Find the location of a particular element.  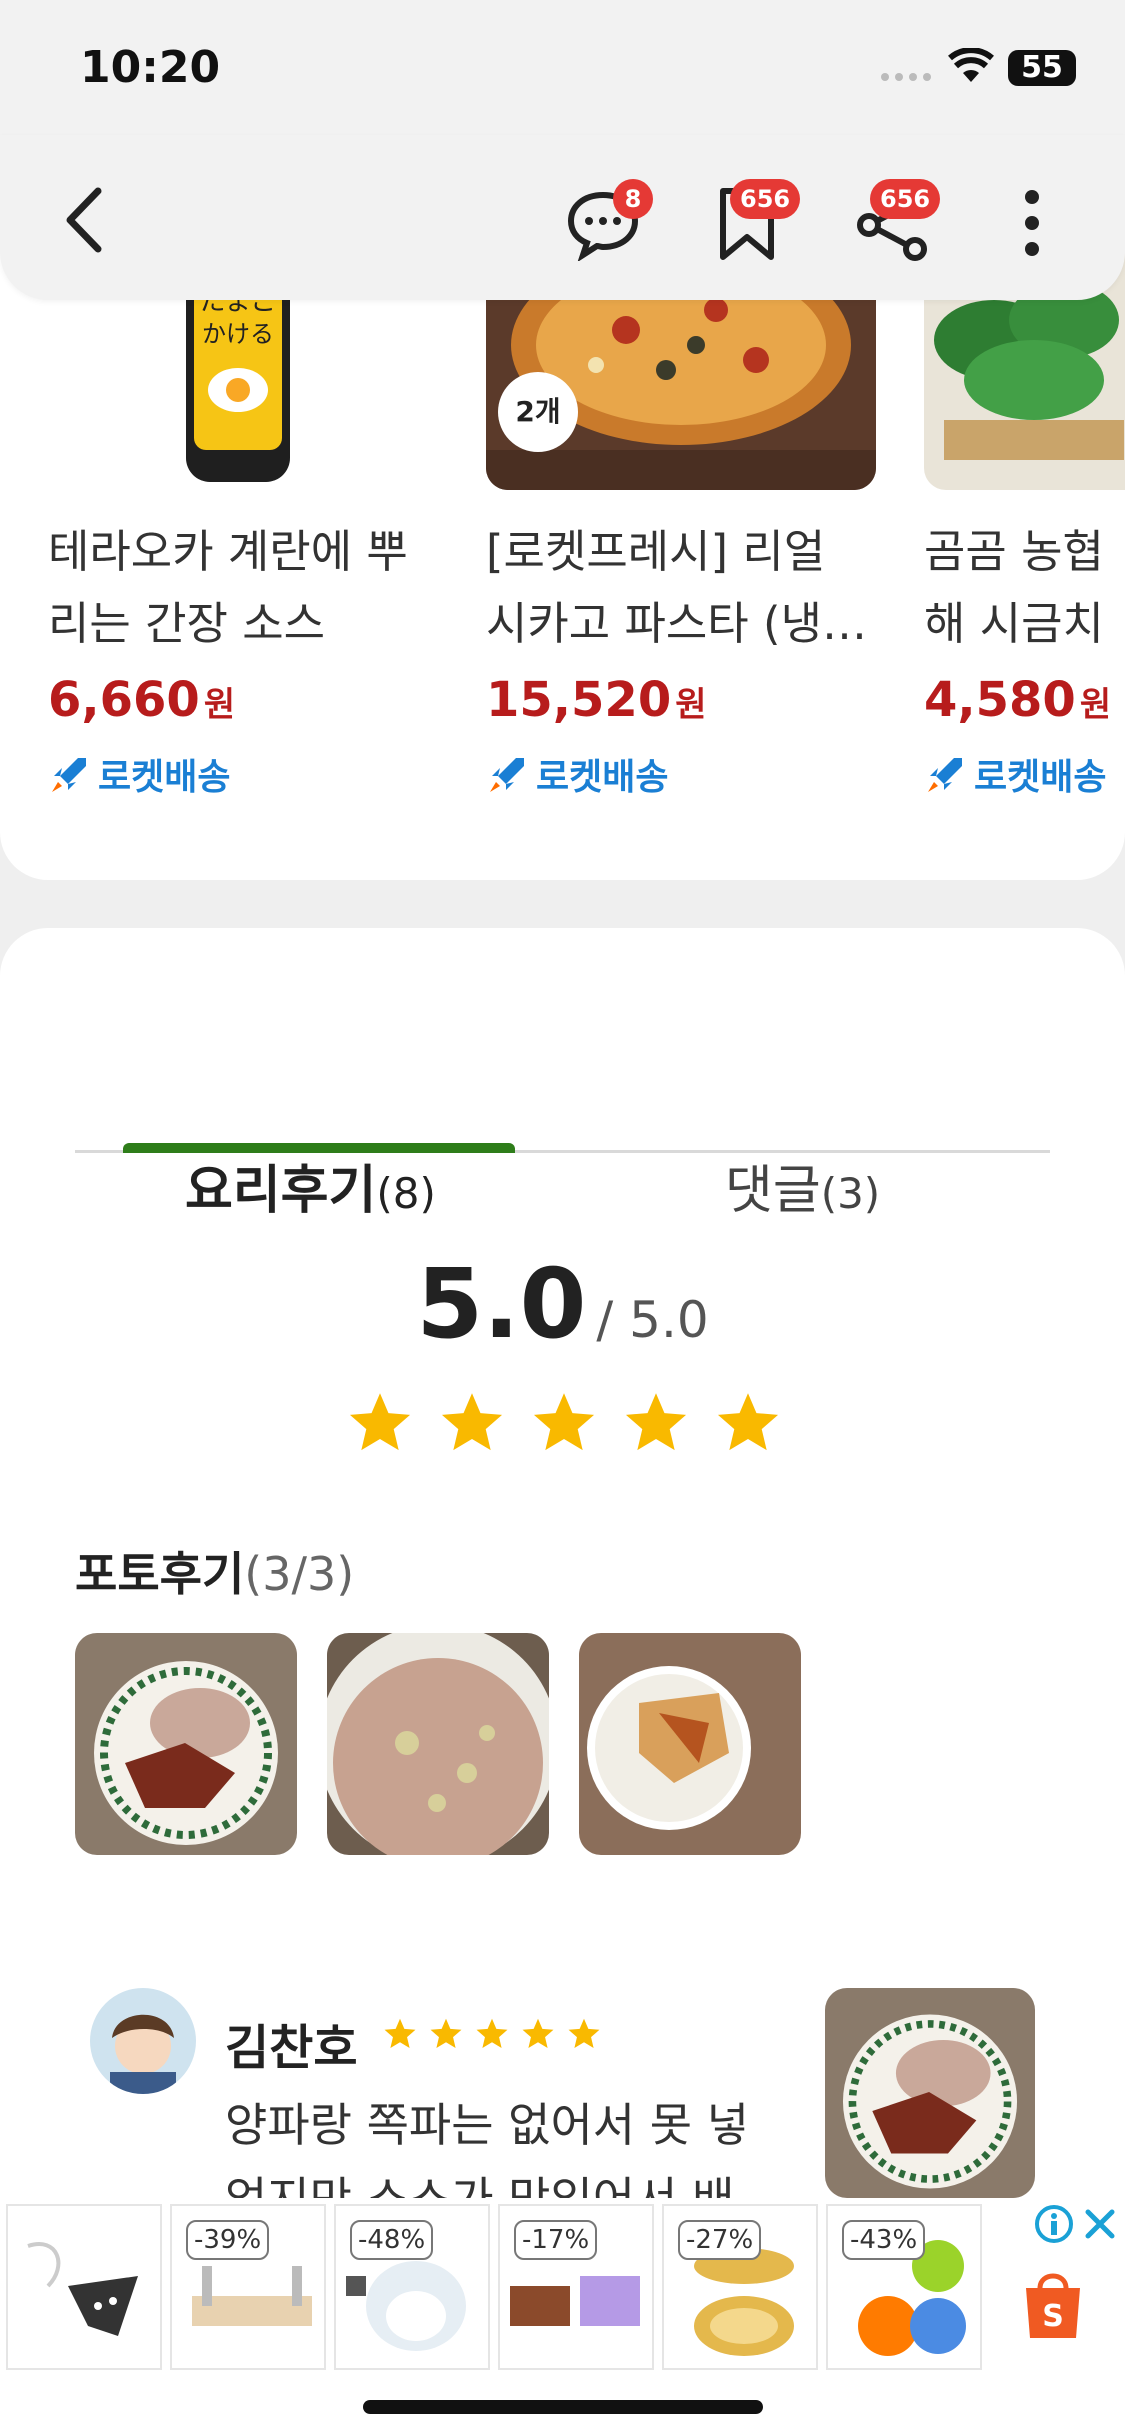

product-card: 곰곰 농협 해 시금치 4,580 원 로켓배송 is located at coordinates (1024, 525).